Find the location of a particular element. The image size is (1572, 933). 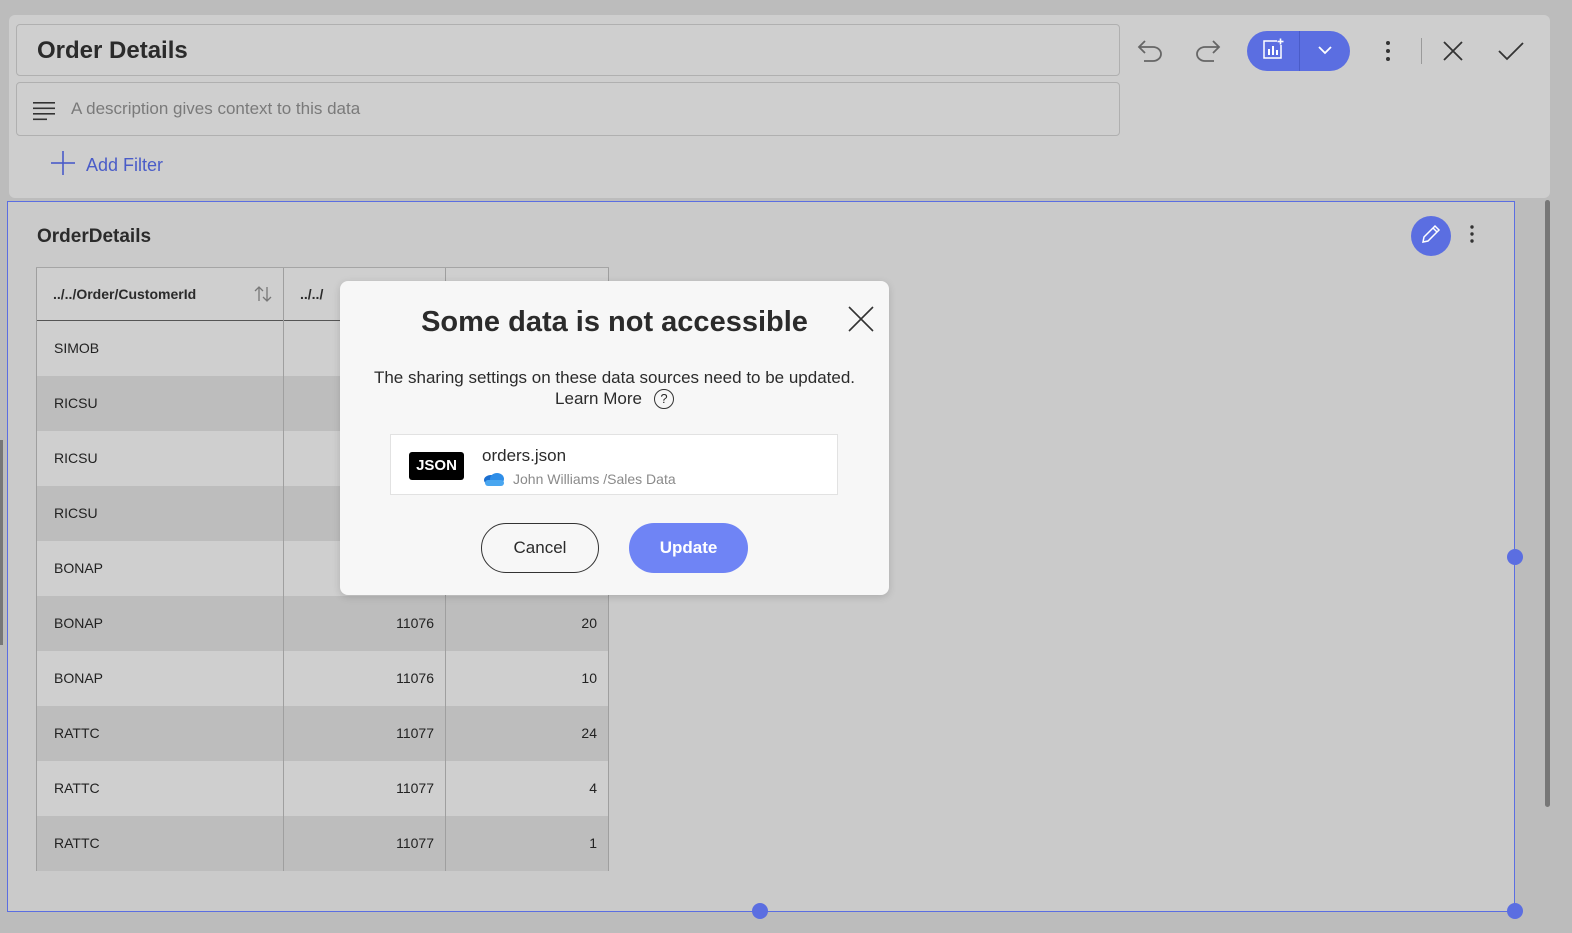

source-file-name: orders.json is located at coordinates (524, 455).